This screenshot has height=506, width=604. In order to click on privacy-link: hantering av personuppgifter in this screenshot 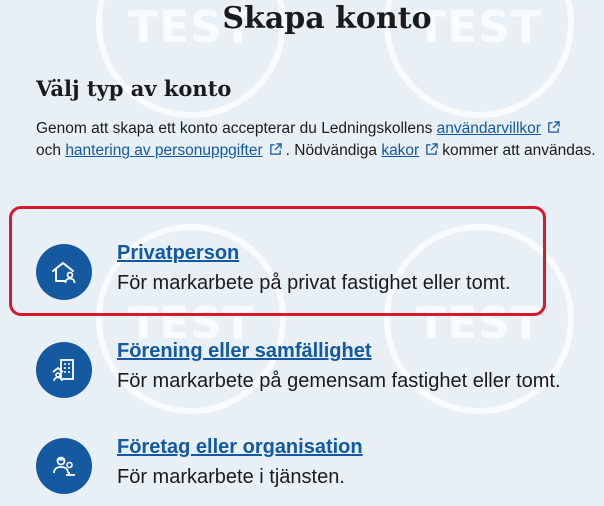, I will do `click(163, 150)`.